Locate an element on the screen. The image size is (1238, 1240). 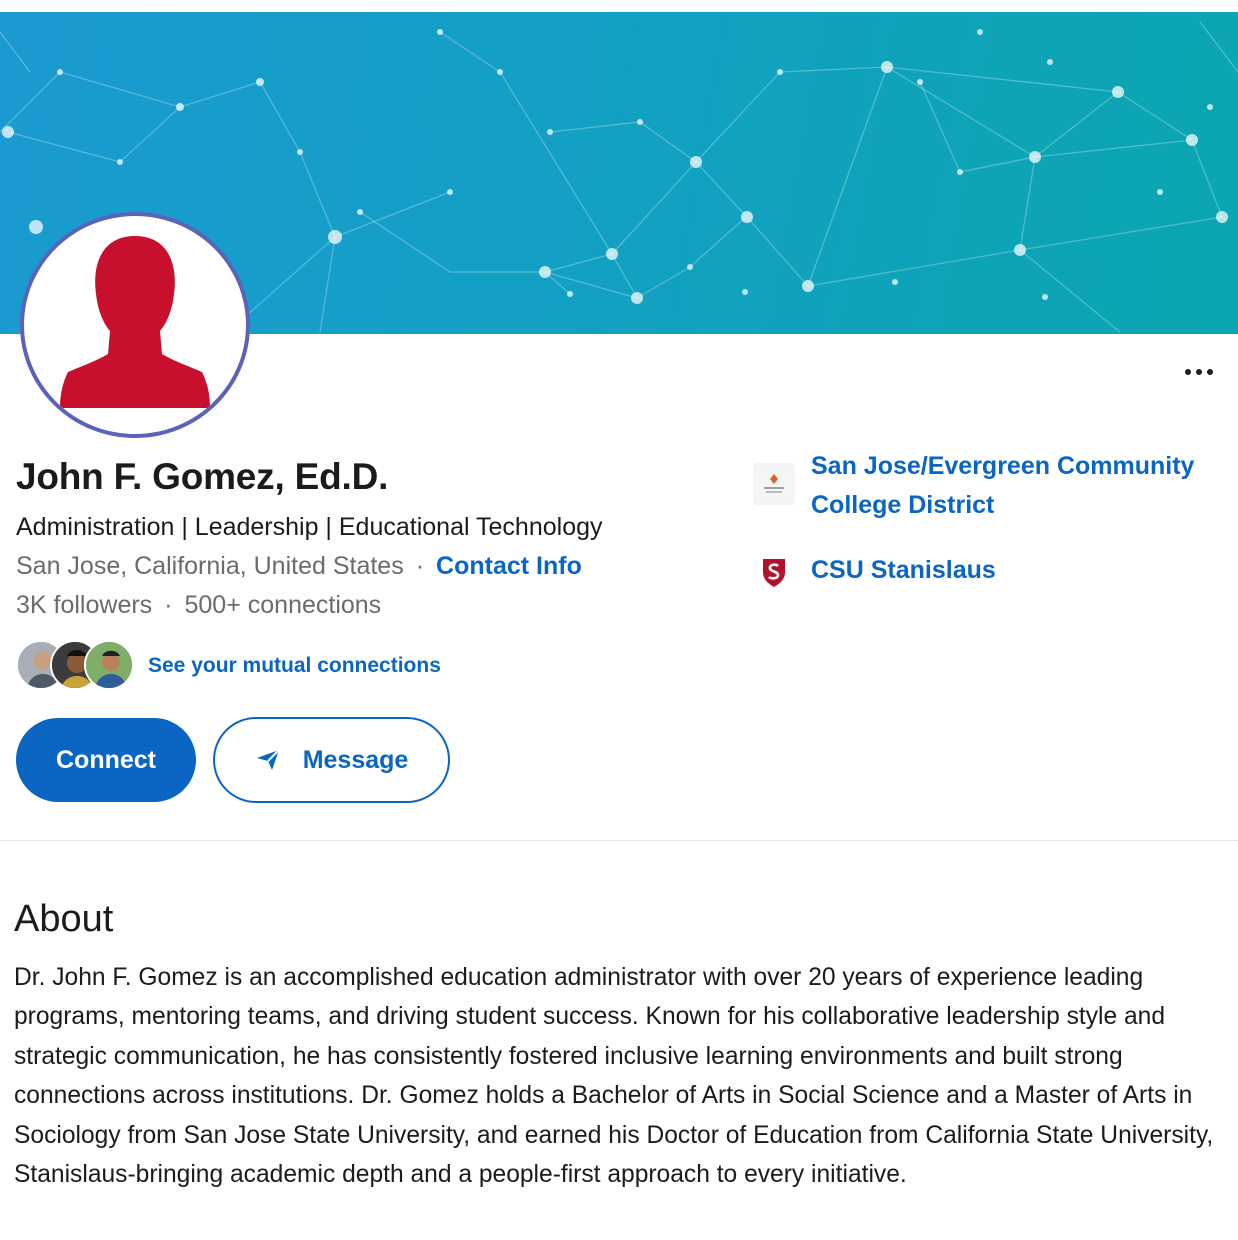
org-csu-stanislaus: CSU Stanislaus is located at coordinates (874, 572).